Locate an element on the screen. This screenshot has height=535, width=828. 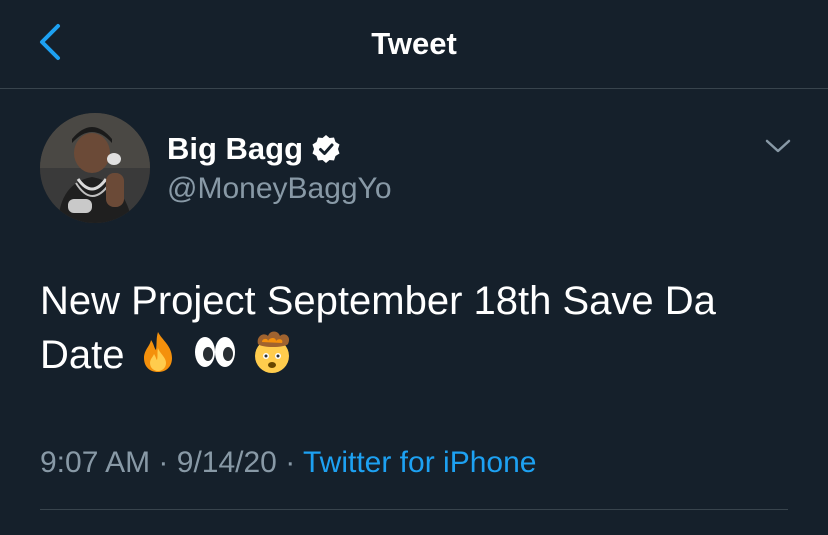
tweet-source-link: Twitter for iPhone is located at coordinates (419, 462).